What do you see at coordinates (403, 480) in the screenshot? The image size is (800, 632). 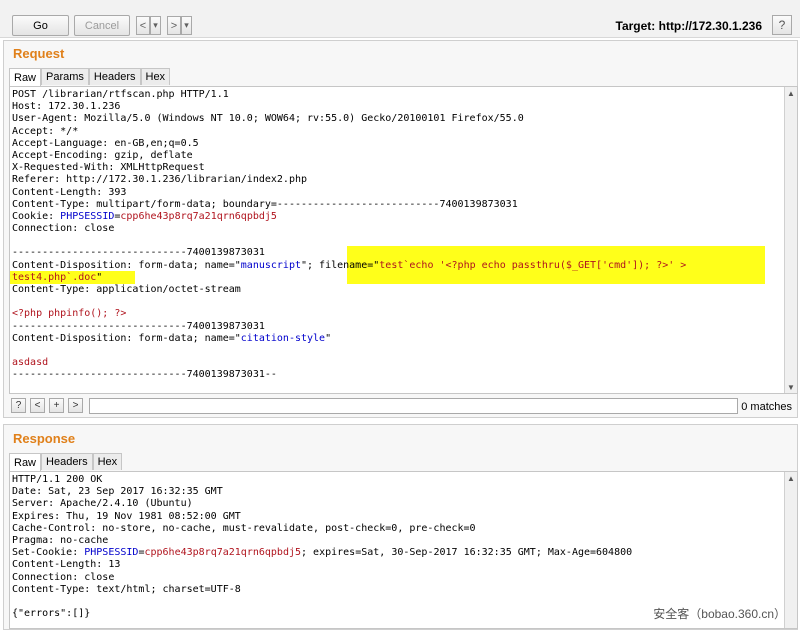 I see `code-line: HTTP/1.1 200 OK` at bounding box center [403, 480].